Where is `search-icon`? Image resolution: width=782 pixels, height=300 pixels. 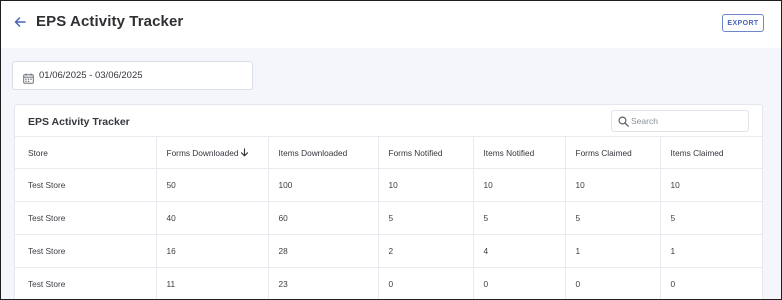
search-icon is located at coordinates (623, 121).